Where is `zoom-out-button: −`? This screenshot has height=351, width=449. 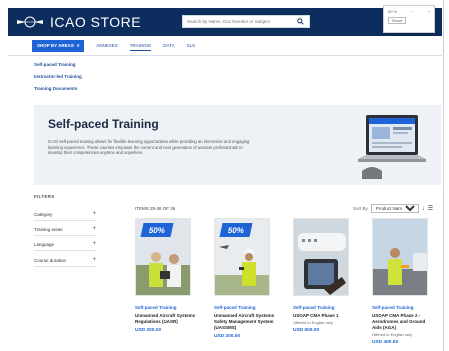 zoom-out-button: − is located at coordinates (412, 11).